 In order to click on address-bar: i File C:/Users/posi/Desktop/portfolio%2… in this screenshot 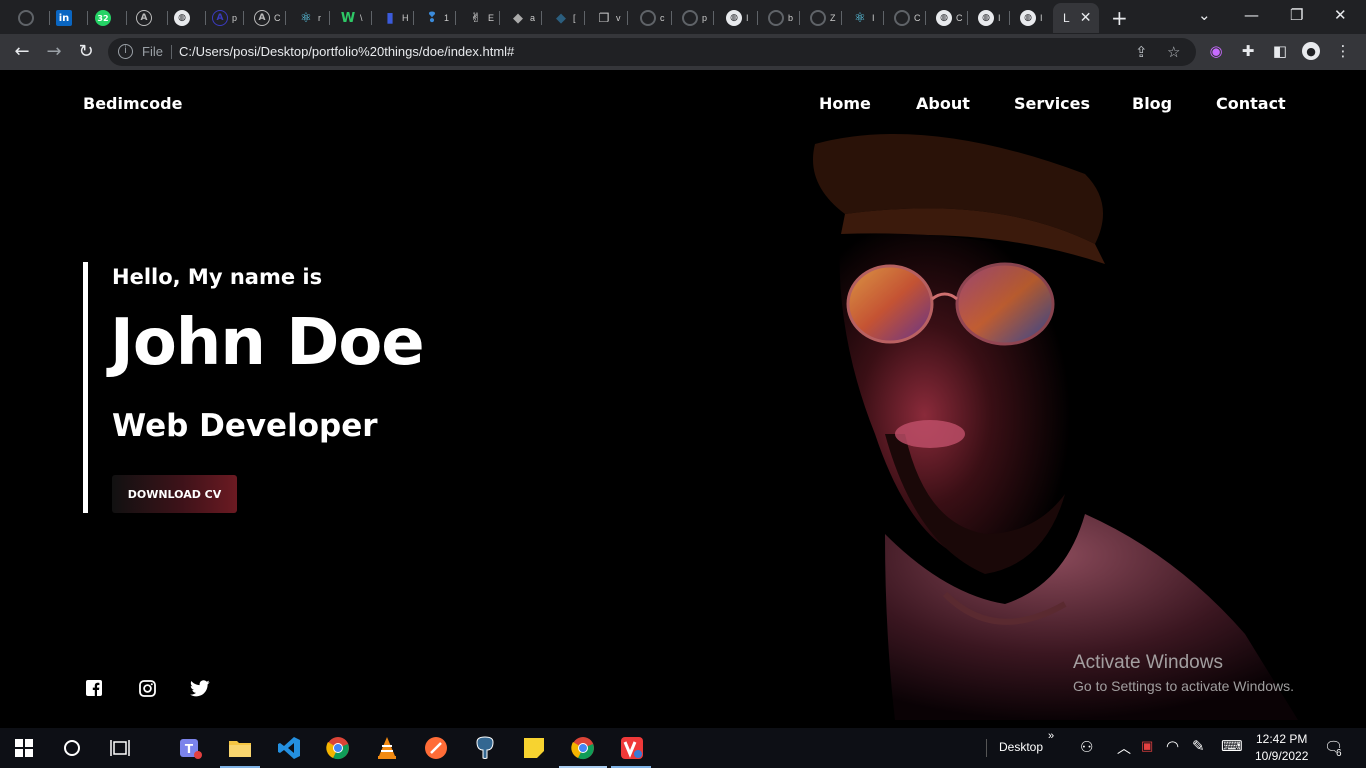, I will do `click(652, 52)`.